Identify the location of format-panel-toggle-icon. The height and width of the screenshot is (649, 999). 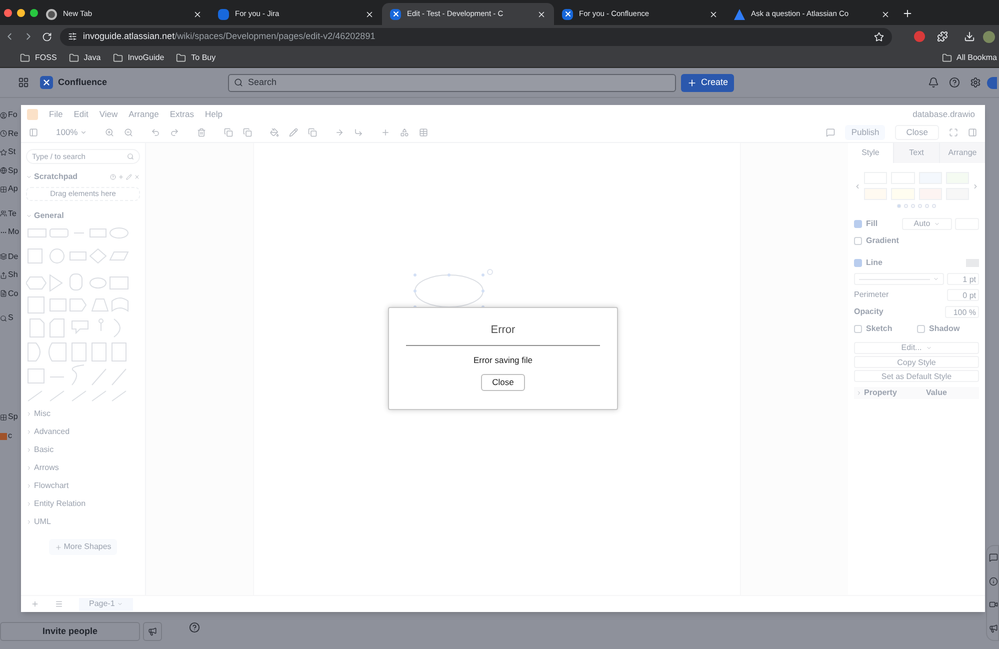
(972, 132).